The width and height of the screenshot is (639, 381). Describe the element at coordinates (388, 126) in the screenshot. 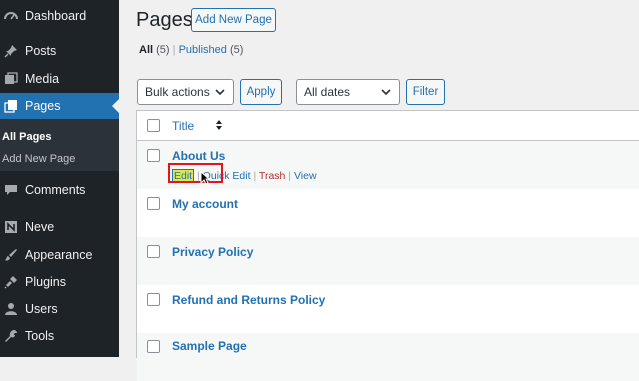

I see `table-header: Title` at that location.